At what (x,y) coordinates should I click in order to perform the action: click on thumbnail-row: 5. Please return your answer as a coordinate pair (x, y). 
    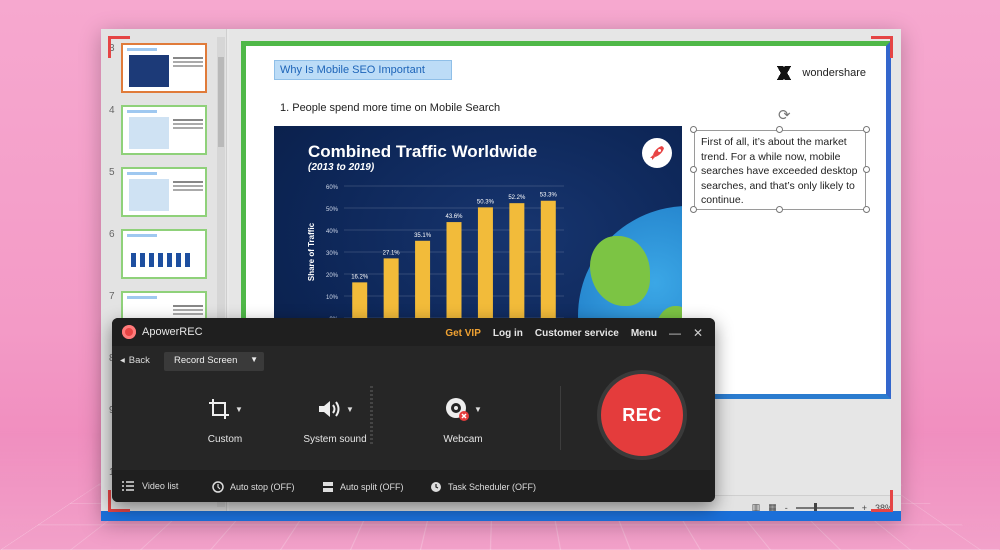
    Looking at the image, I should click on (165, 195).